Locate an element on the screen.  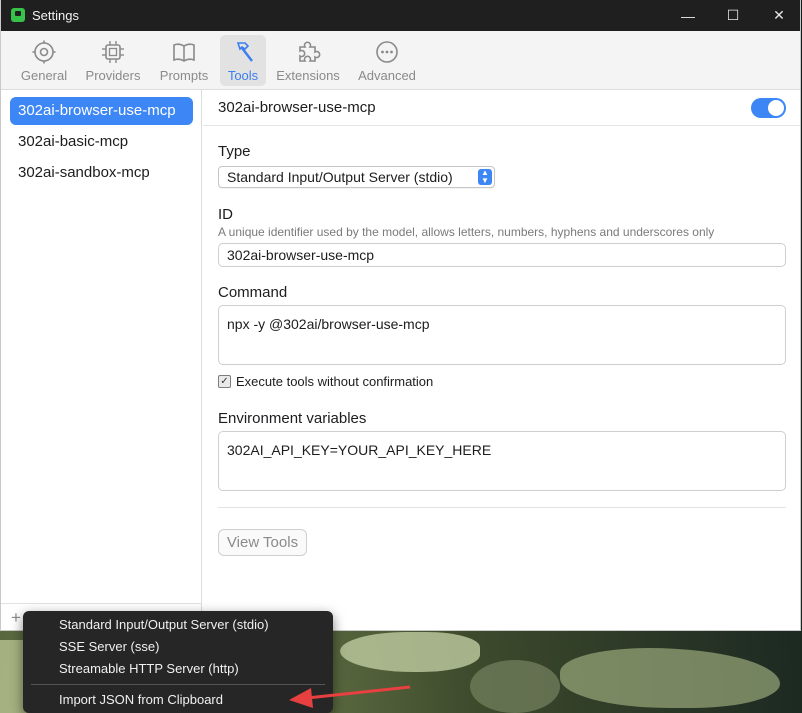
tab-tools: Tools is located at coordinates (243, 60).